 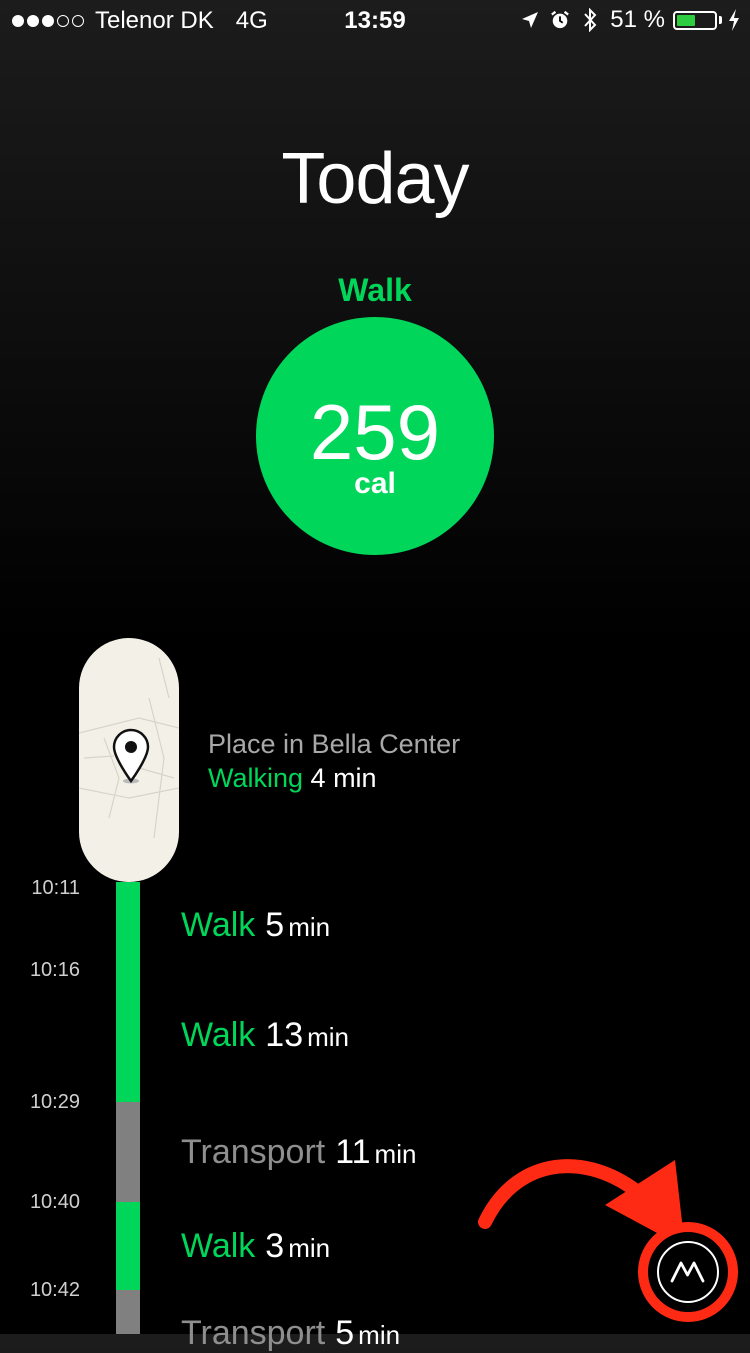 I want to click on moves-logo-icon, so click(x=687, y=1272).